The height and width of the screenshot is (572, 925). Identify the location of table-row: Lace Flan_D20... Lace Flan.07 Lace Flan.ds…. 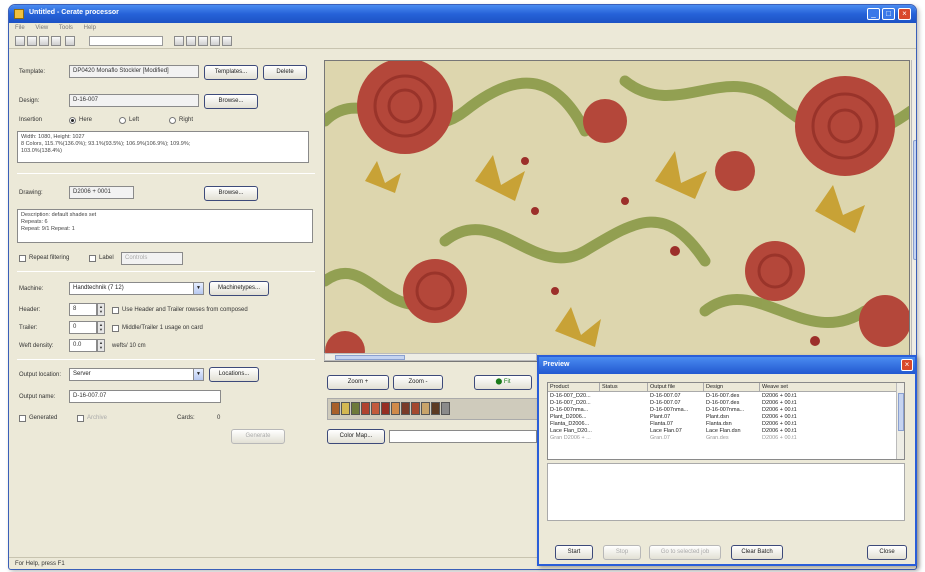
(722, 431).